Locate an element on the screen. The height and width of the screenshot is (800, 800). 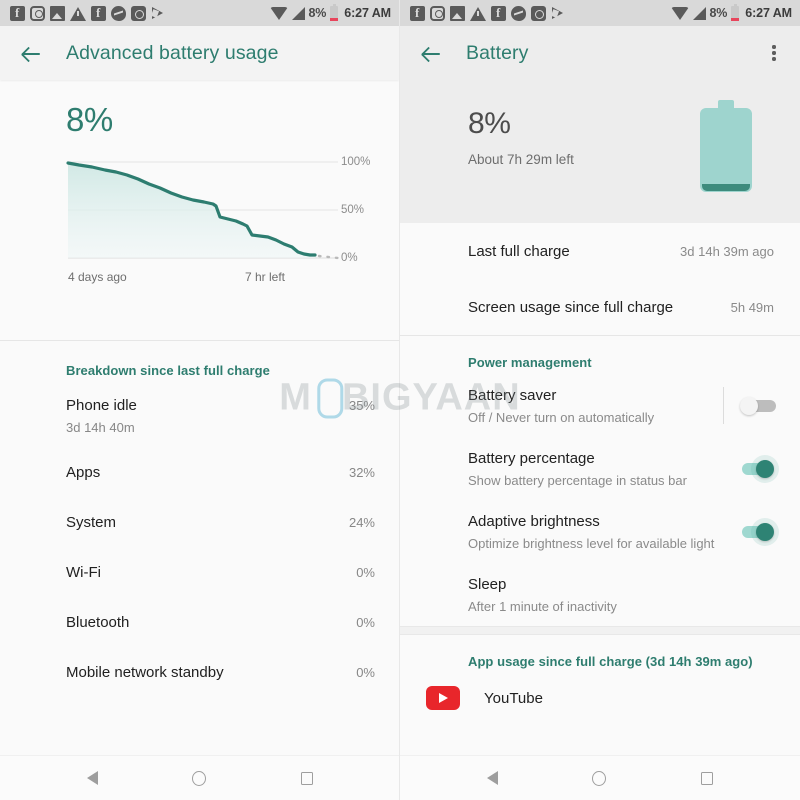
table-row: Bluetooth 0% is located at coordinates (199, 624).